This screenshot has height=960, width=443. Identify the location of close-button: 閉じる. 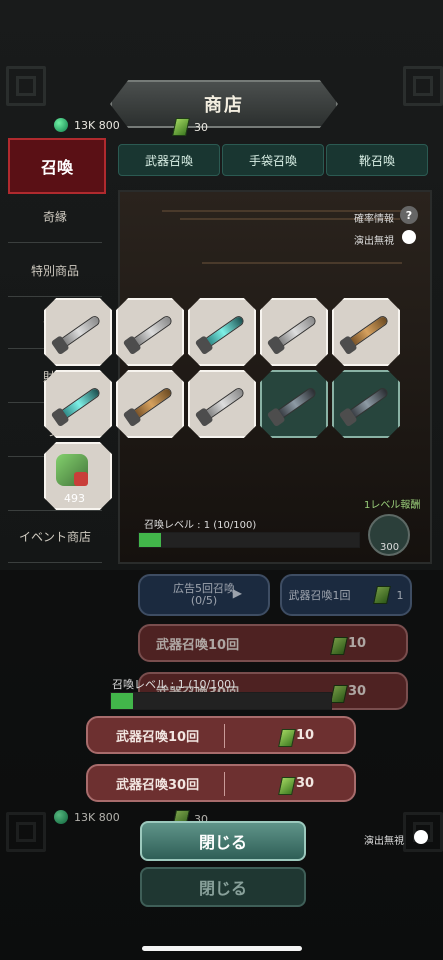
(223, 841).